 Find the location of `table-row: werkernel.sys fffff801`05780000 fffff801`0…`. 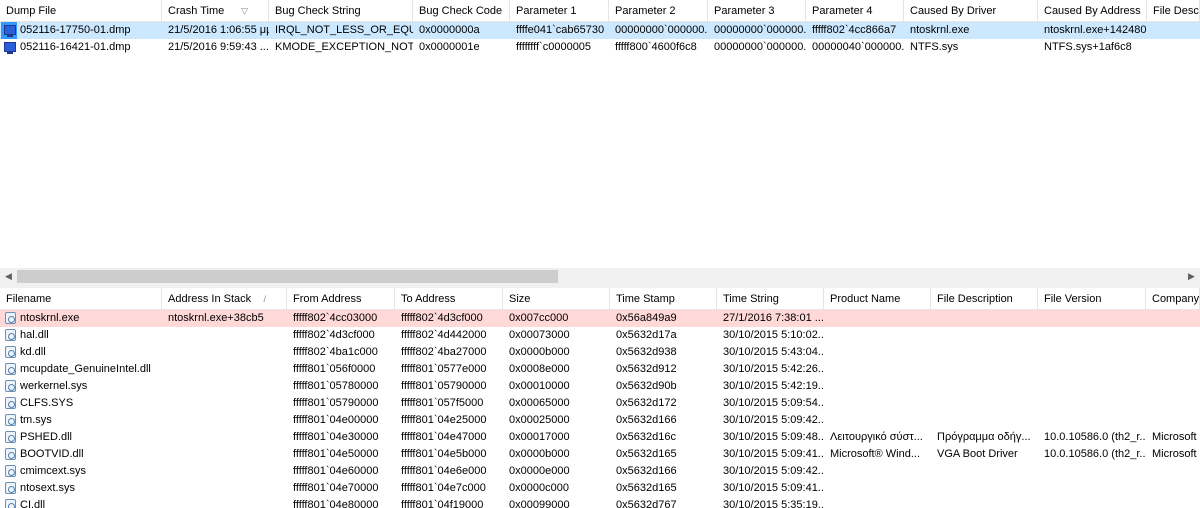

table-row: werkernel.sys fffff801`05780000 fffff801`0… is located at coordinates (600, 386).